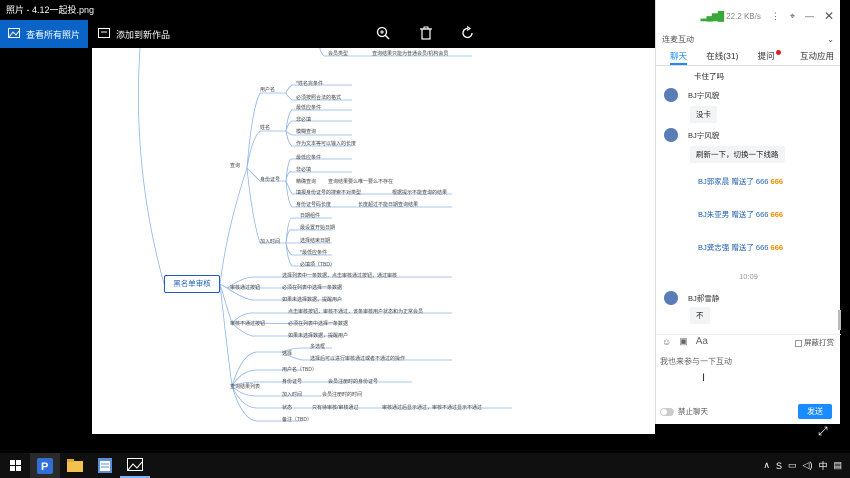 Image resolution: width=850 pixels, height=478 pixels. What do you see at coordinates (340, 276) in the screenshot?
I see `mindmap-node: 选择列表中一条数据，点击审核通过按钮，通过审核` at bounding box center [340, 276].